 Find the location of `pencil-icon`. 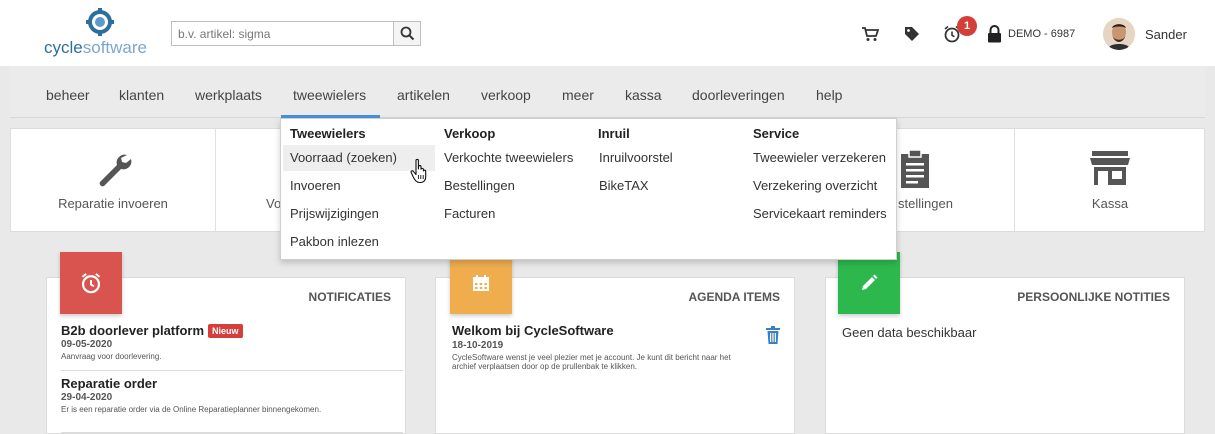

pencil-icon is located at coordinates (870, 282).